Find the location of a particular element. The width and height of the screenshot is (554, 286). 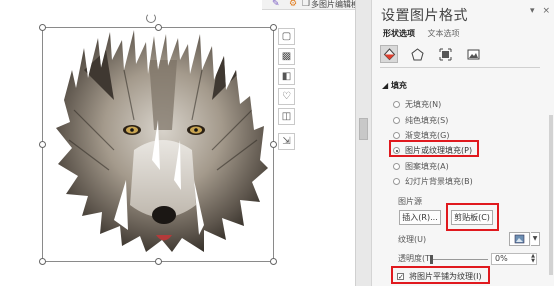

picture-icon is located at coordinates (473, 54).